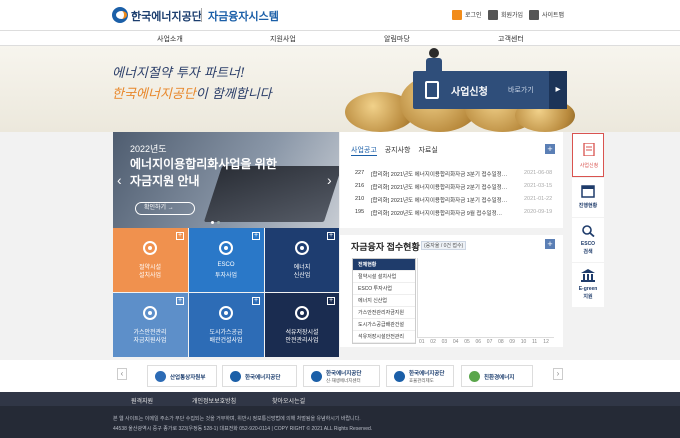 The width and height of the screenshot is (680, 438). What do you see at coordinates (302, 248) in the screenshot?
I see `sun-icon` at bounding box center [302, 248].